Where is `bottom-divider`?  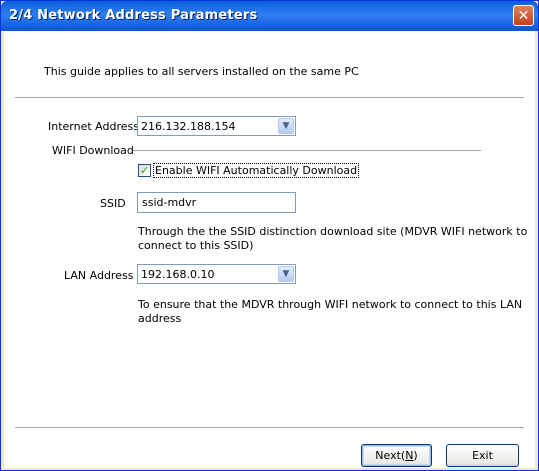
bottom-divider is located at coordinates (269, 428).